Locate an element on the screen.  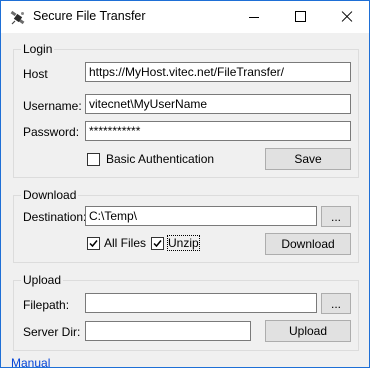
basic-auth-checkbox is located at coordinates (93, 159).